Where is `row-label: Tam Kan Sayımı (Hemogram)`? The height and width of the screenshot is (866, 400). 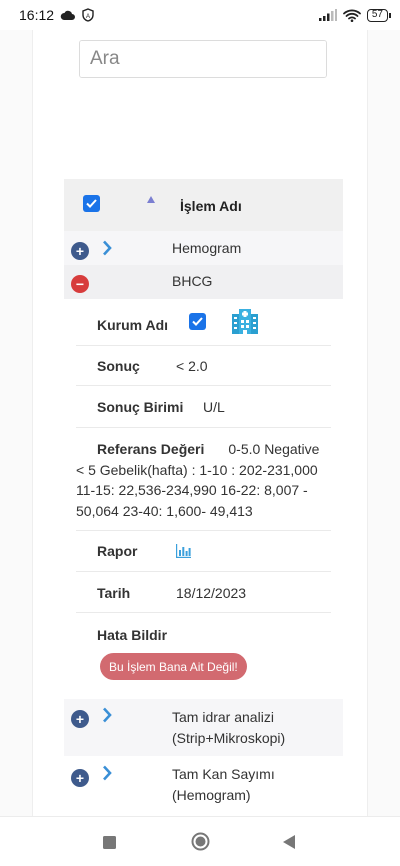 row-label: Tam Kan Sayımı (Hemogram) is located at coordinates (223, 784).